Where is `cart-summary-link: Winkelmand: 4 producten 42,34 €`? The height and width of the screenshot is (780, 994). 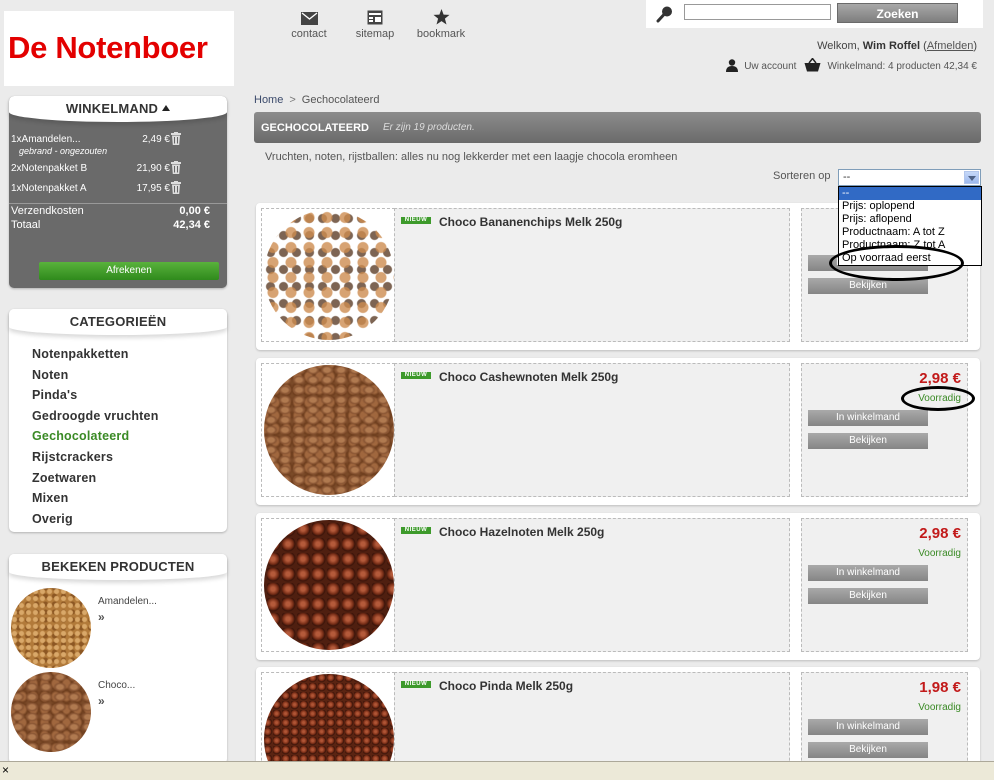
cart-summary-link: Winkelmand: 4 producten 42,34 € is located at coordinates (902, 66).